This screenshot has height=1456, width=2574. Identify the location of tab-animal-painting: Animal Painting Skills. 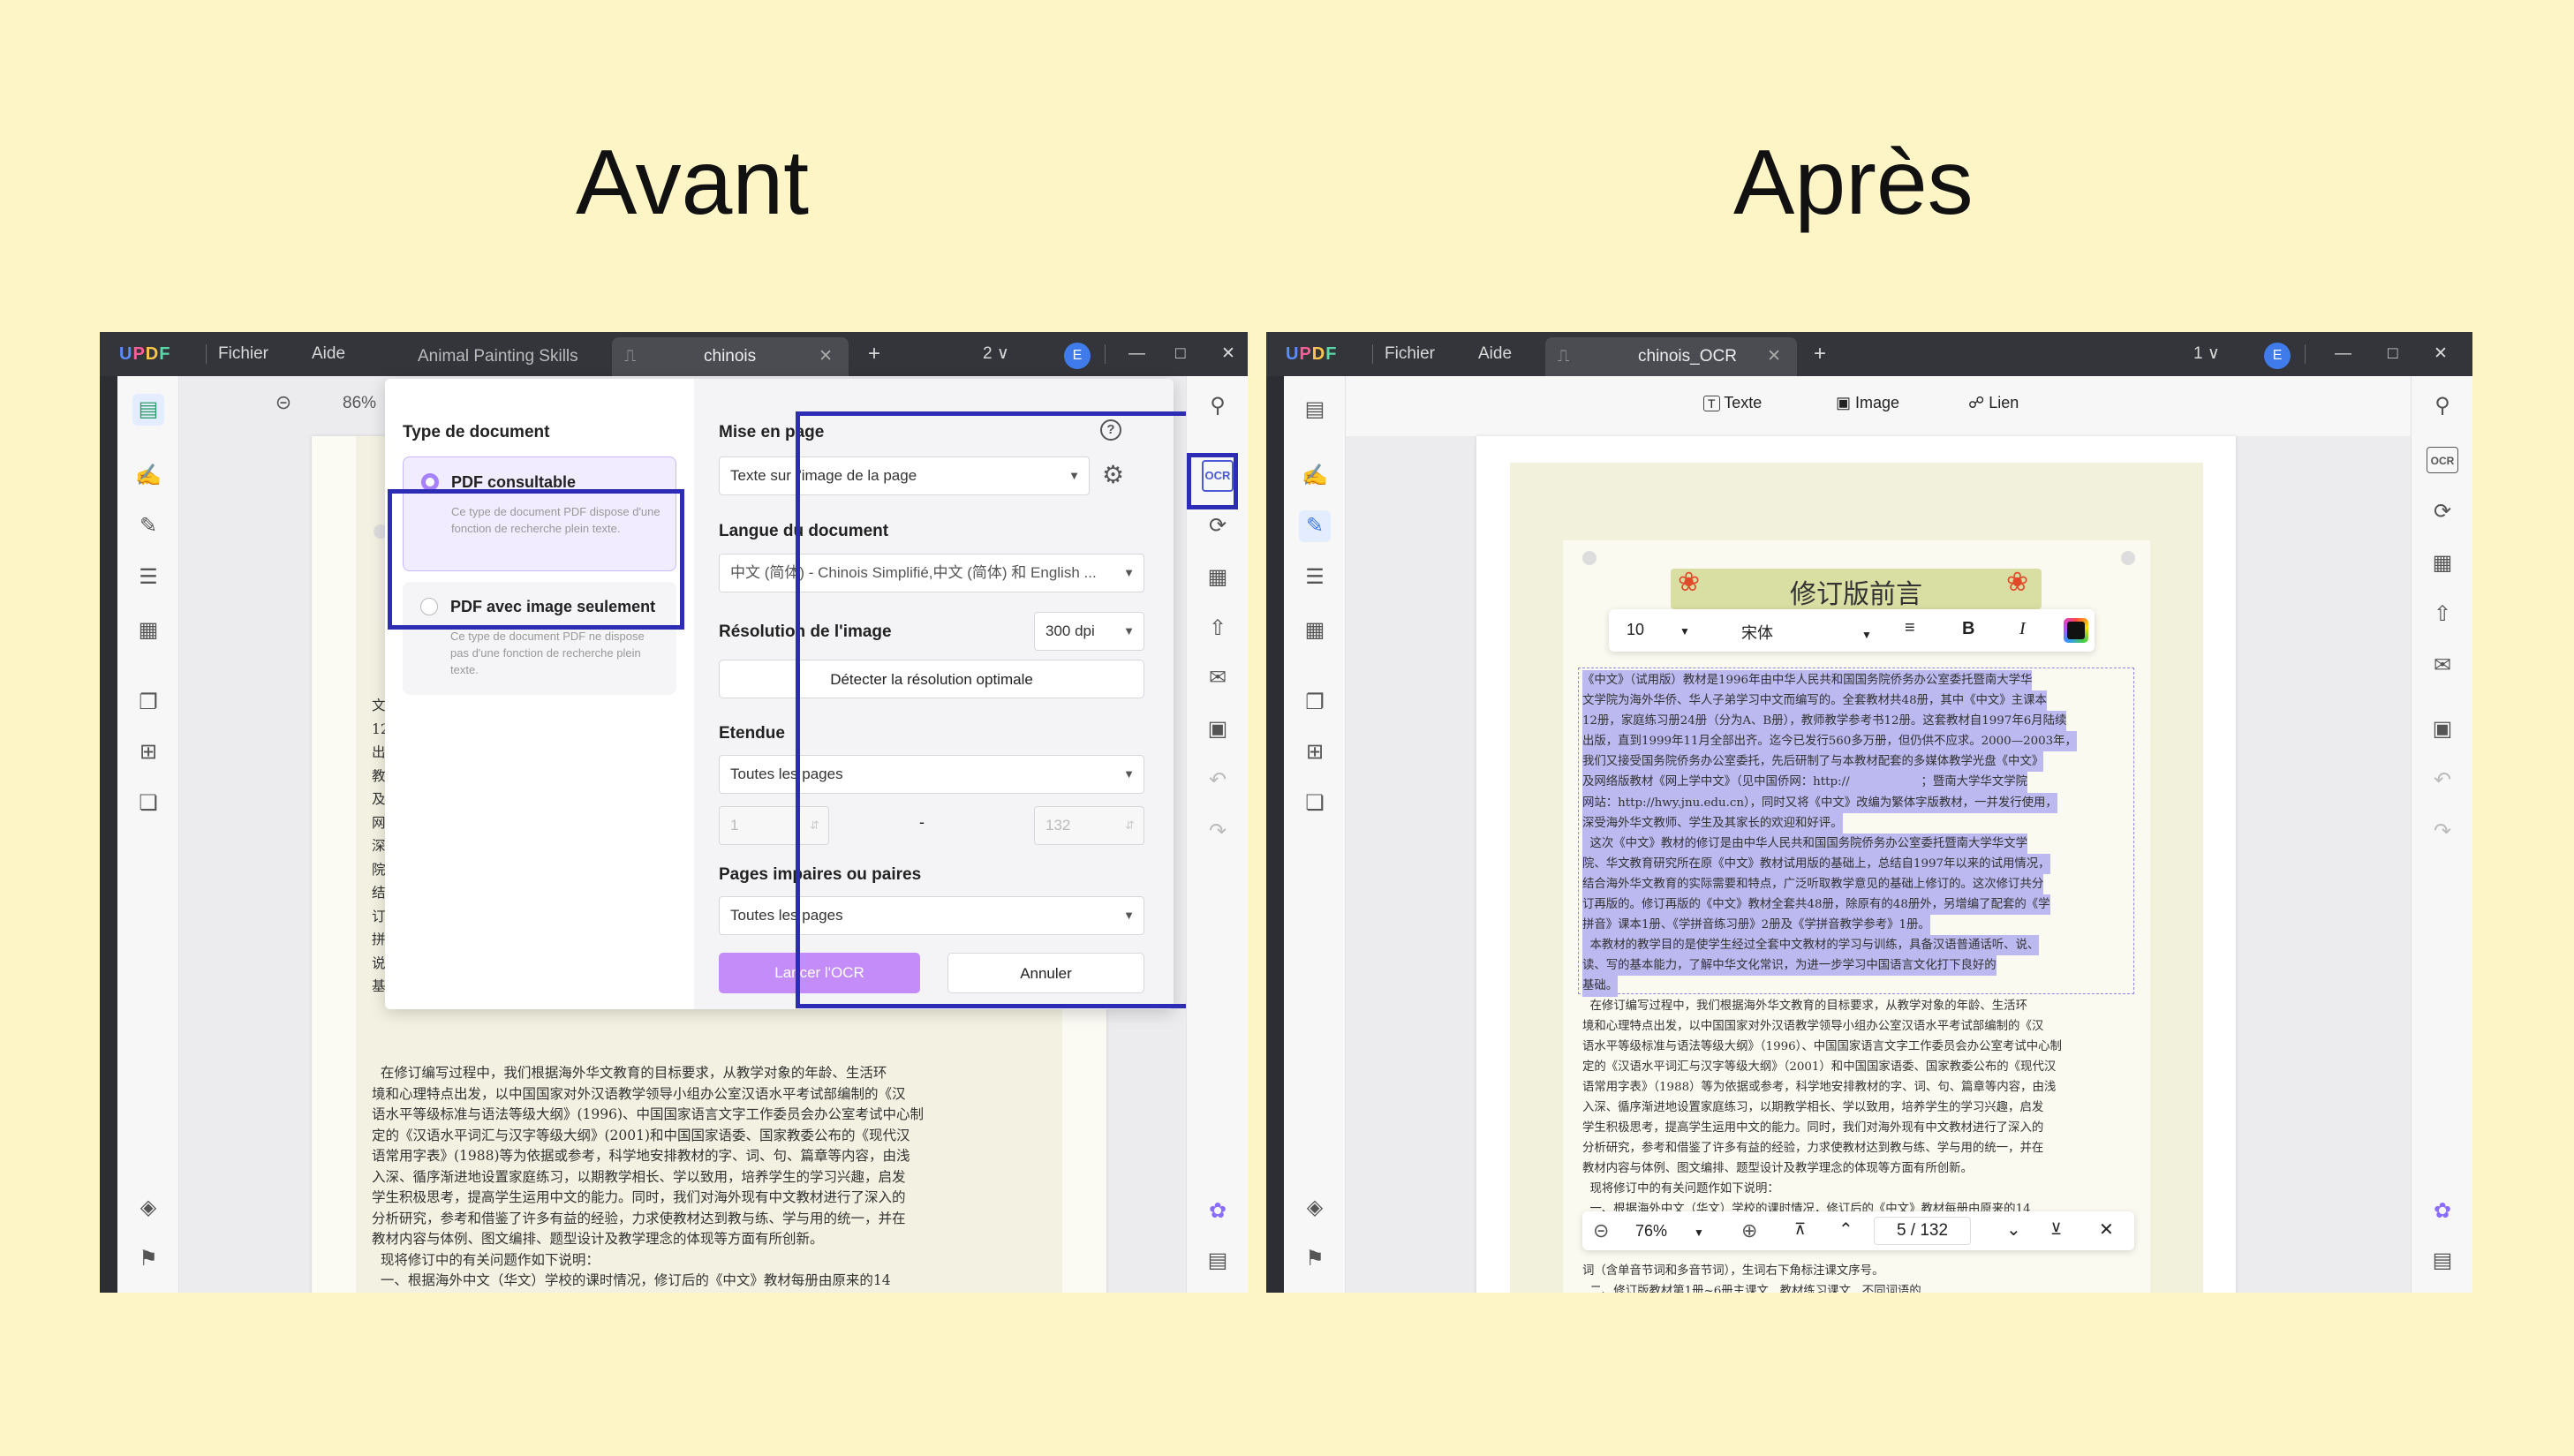
(490, 356).